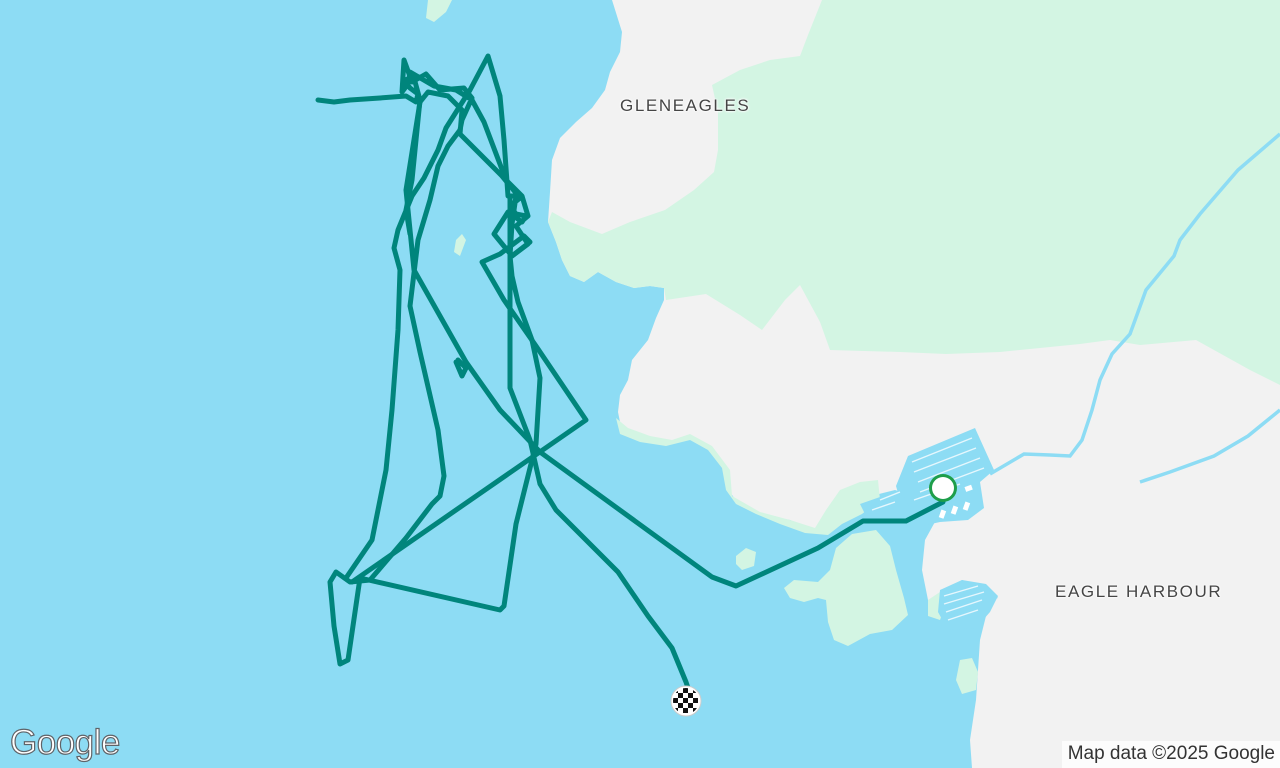 The image size is (1280, 768). Describe the element at coordinates (1170, 754) in the screenshot. I see `map-attribution: Map data ©2025 Google` at that location.